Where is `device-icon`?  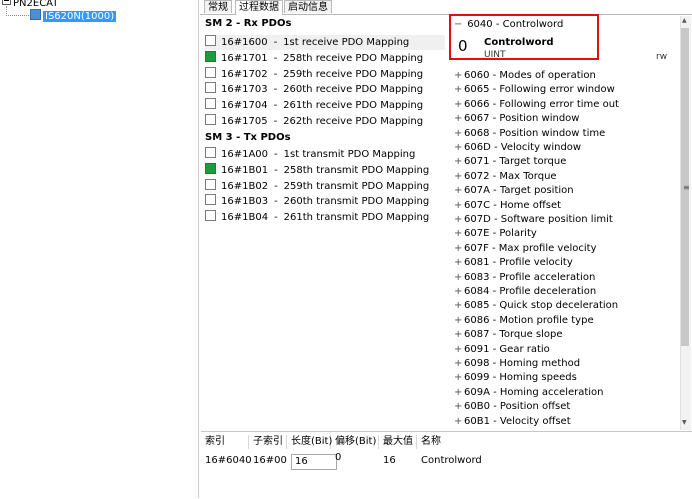 device-icon is located at coordinates (35, 14).